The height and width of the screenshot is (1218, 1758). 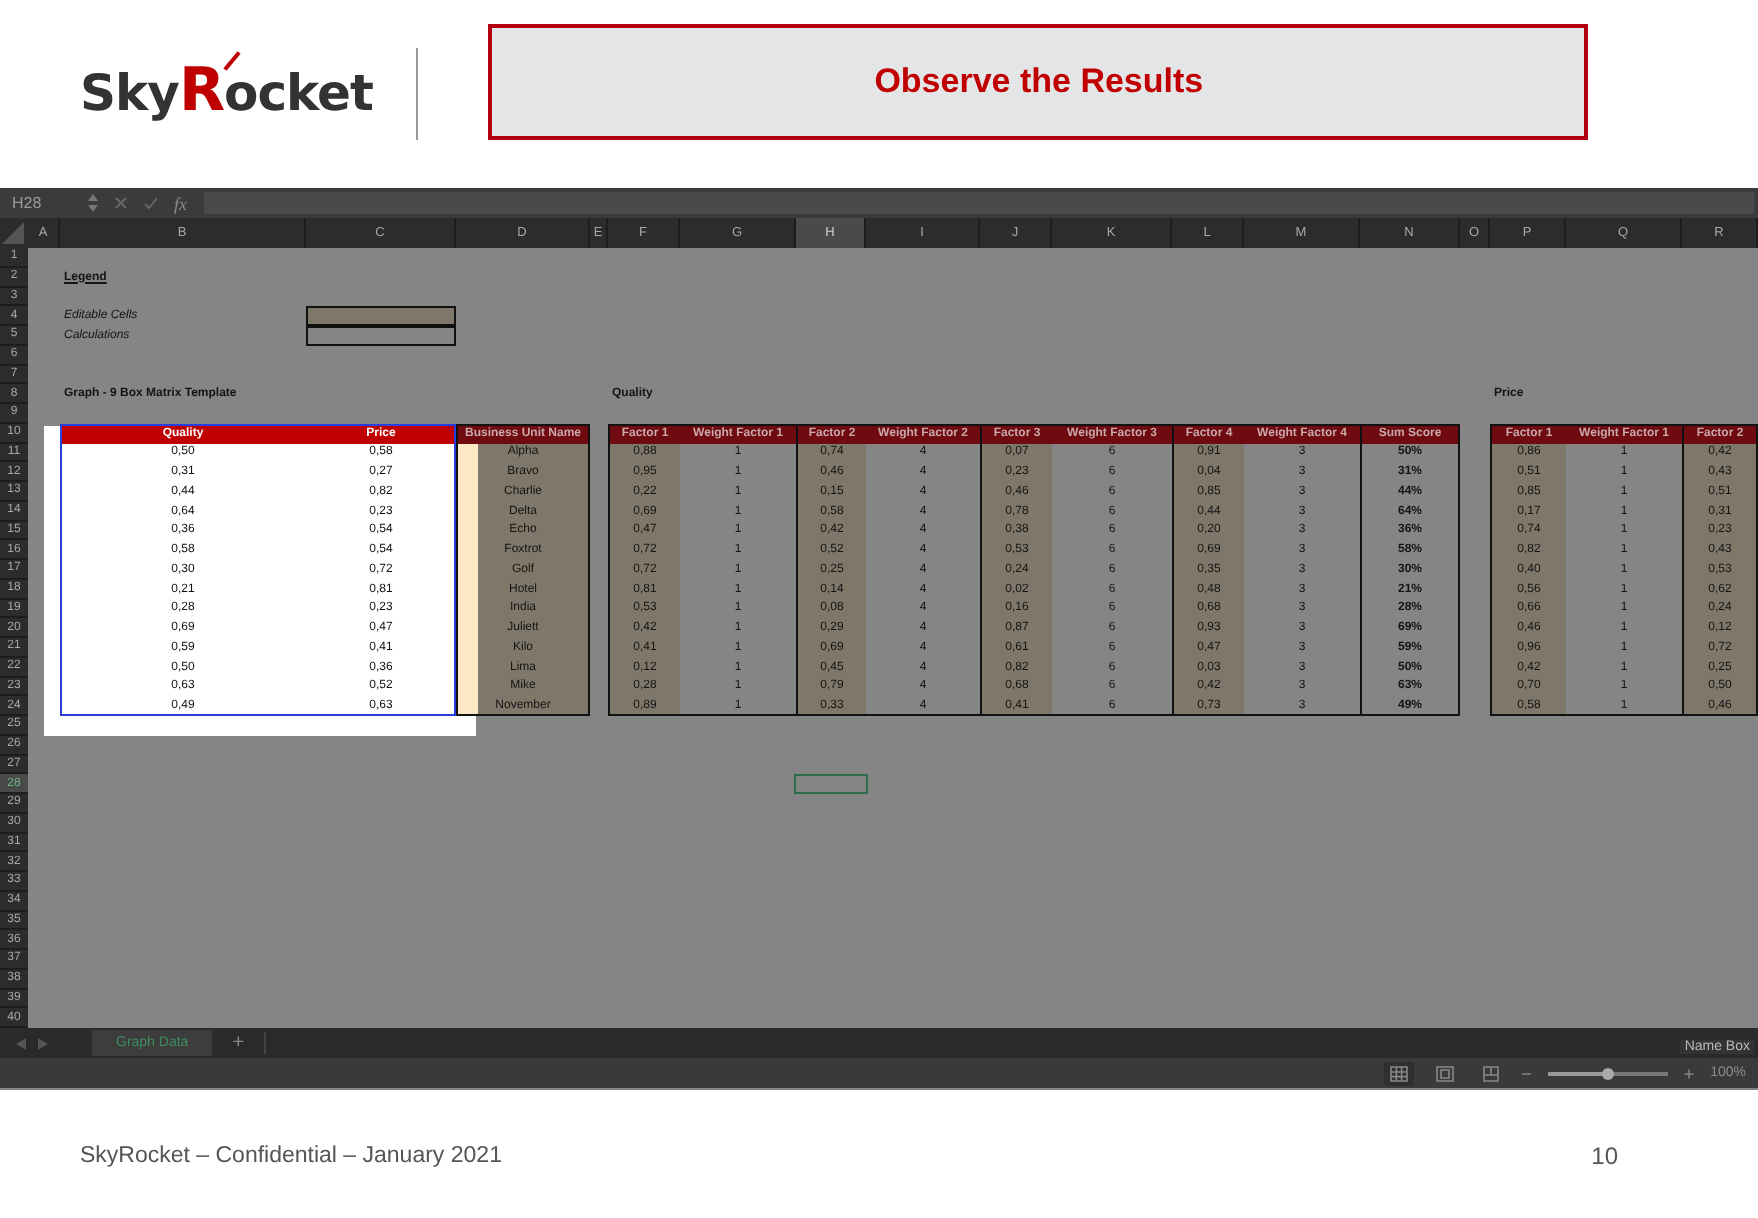 I want to click on footer-text: SkyRocket – Confidential – January 2021, so click(x=291, y=1156).